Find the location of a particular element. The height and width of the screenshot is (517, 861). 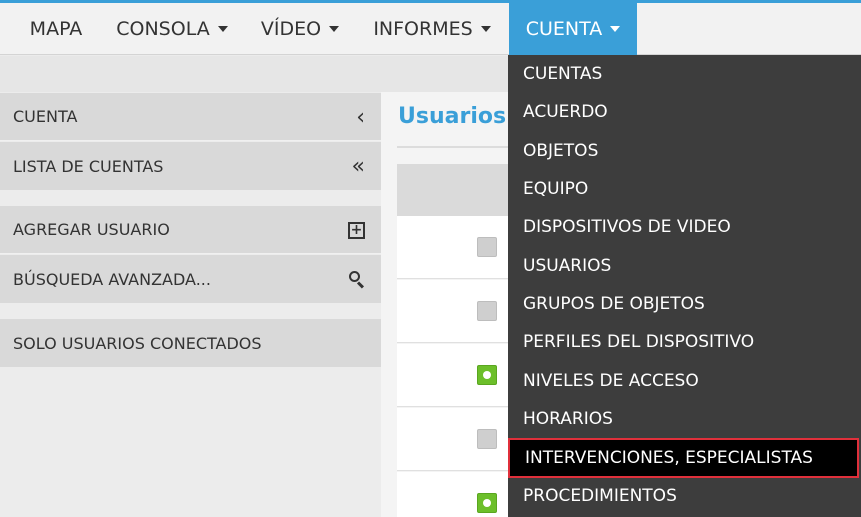

sidebar-item-agregar-usuario: AGREGAR USUARIO + is located at coordinates (190, 230).